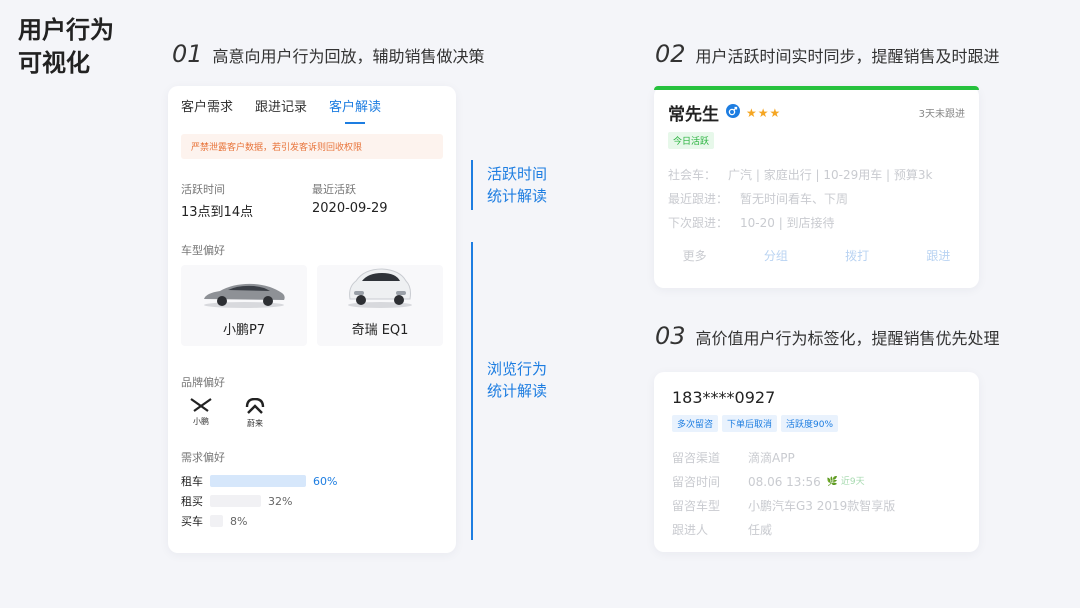 The height and width of the screenshot is (608, 1080). What do you see at coordinates (794, 199) in the screenshot?
I see `detail-value: 暂无时间看车、下周` at bounding box center [794, 199].